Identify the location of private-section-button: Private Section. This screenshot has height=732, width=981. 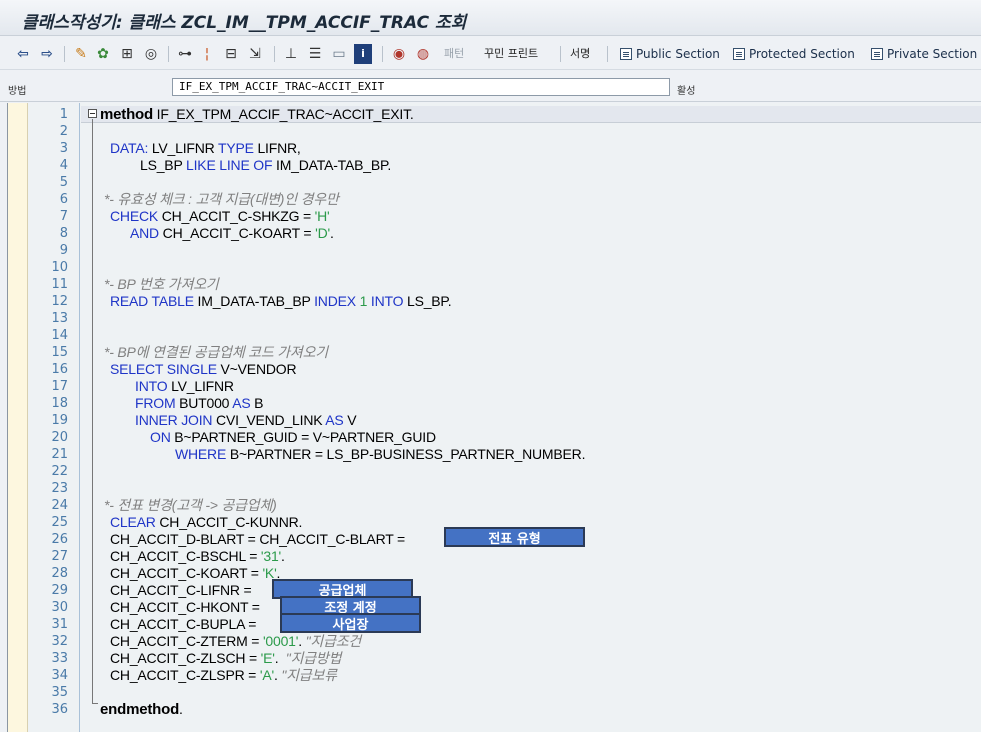
(924, 54).